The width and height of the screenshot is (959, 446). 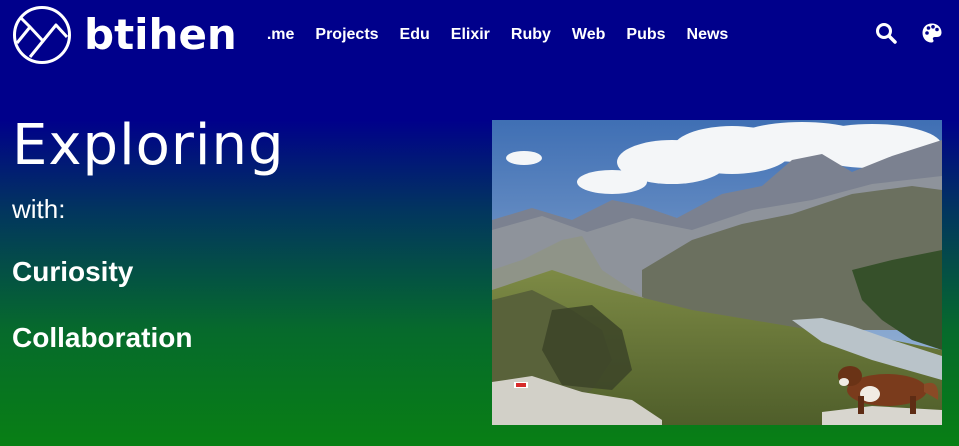 I want to click on nav-icons, so click(x=897, y=33).